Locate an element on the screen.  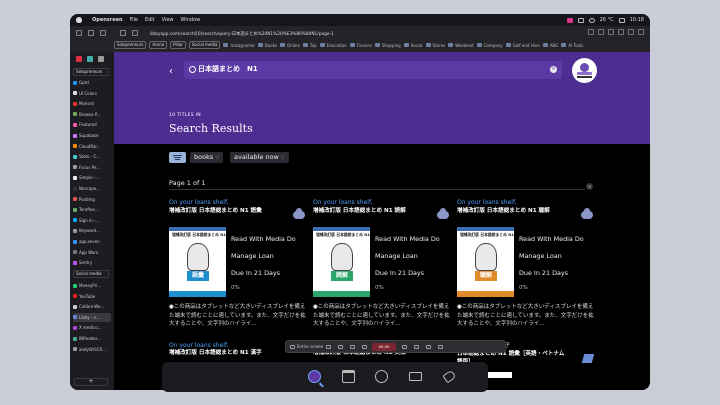
nav-search-icon is located at coordinates (314, 376).